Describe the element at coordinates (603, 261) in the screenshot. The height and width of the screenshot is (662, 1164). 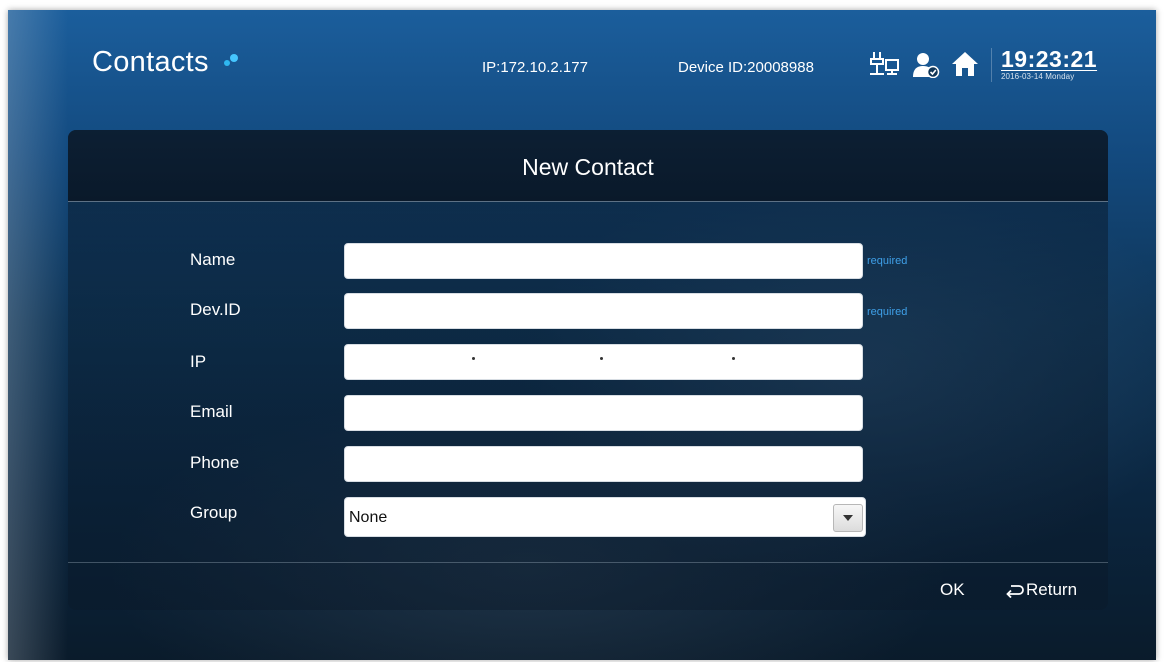
I see `name-field` at that location.